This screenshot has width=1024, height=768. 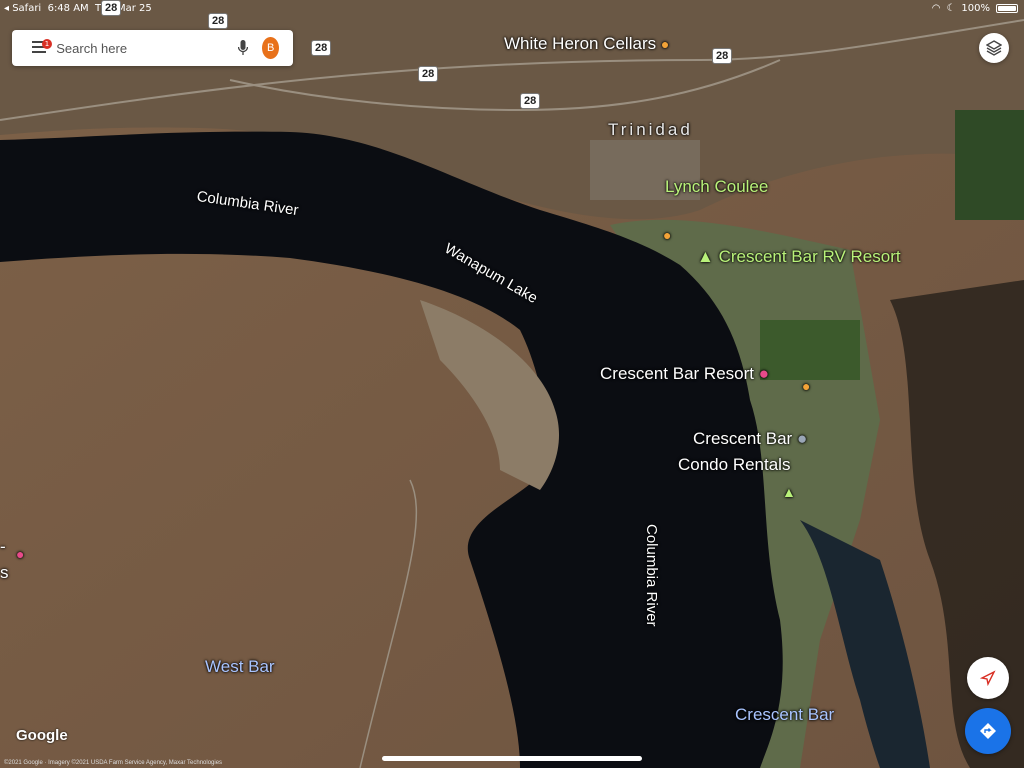 What do you see at coordinates (512, 9) in the screenshot?
I see `status-bar: ◂ Safari 6:48 AM Thu Mar 25 ◠ ☾ 100%` at bounding box center [512, 9].